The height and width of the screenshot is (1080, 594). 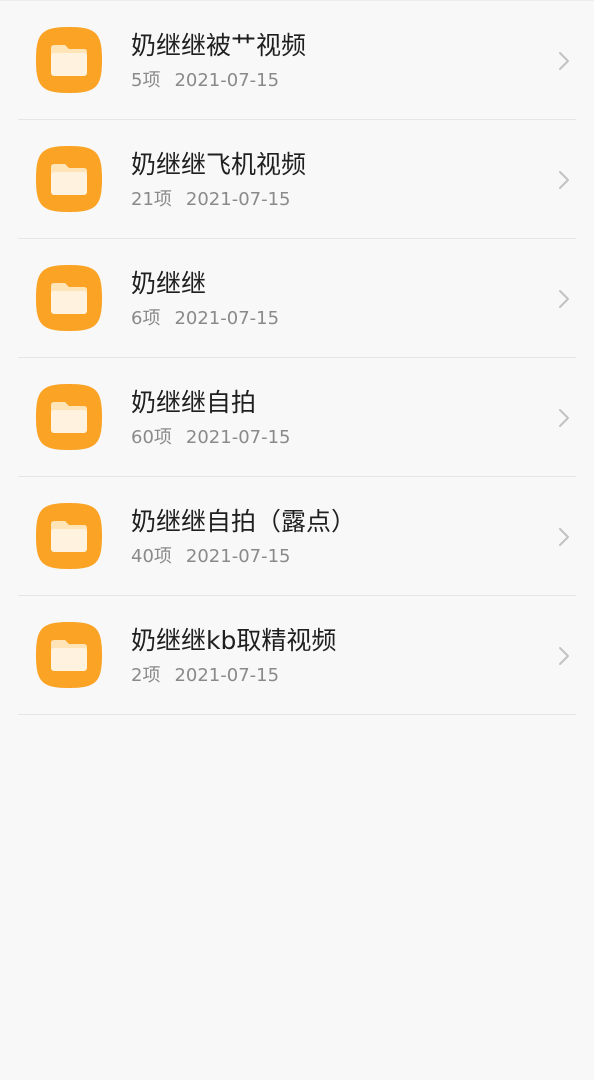 What do you see at coordinates (297, 714) in the screenshot?
I see `row-divider` at bounding box center [297, 714].